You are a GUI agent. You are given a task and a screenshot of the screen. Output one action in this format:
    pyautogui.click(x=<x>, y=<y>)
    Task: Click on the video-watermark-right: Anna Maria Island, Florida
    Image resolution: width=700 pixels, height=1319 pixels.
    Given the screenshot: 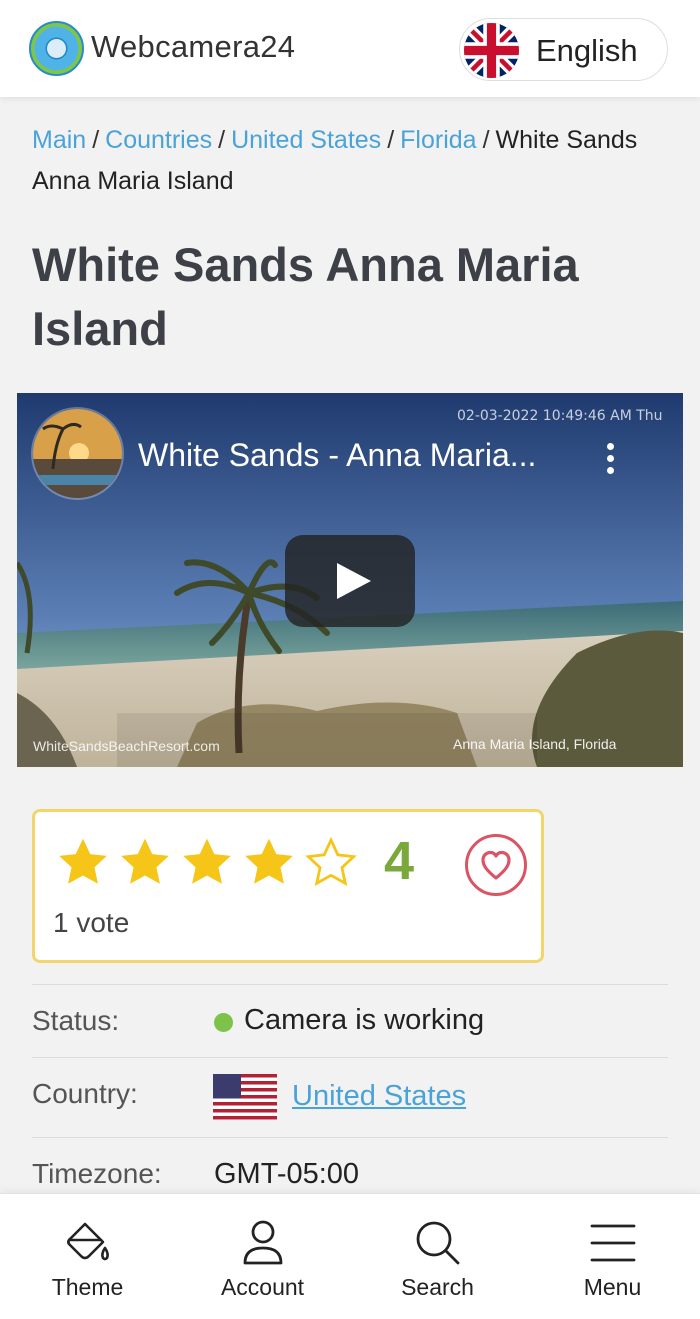 What is the action you would take?
    pyautogui.click(x=535, y=744)
    